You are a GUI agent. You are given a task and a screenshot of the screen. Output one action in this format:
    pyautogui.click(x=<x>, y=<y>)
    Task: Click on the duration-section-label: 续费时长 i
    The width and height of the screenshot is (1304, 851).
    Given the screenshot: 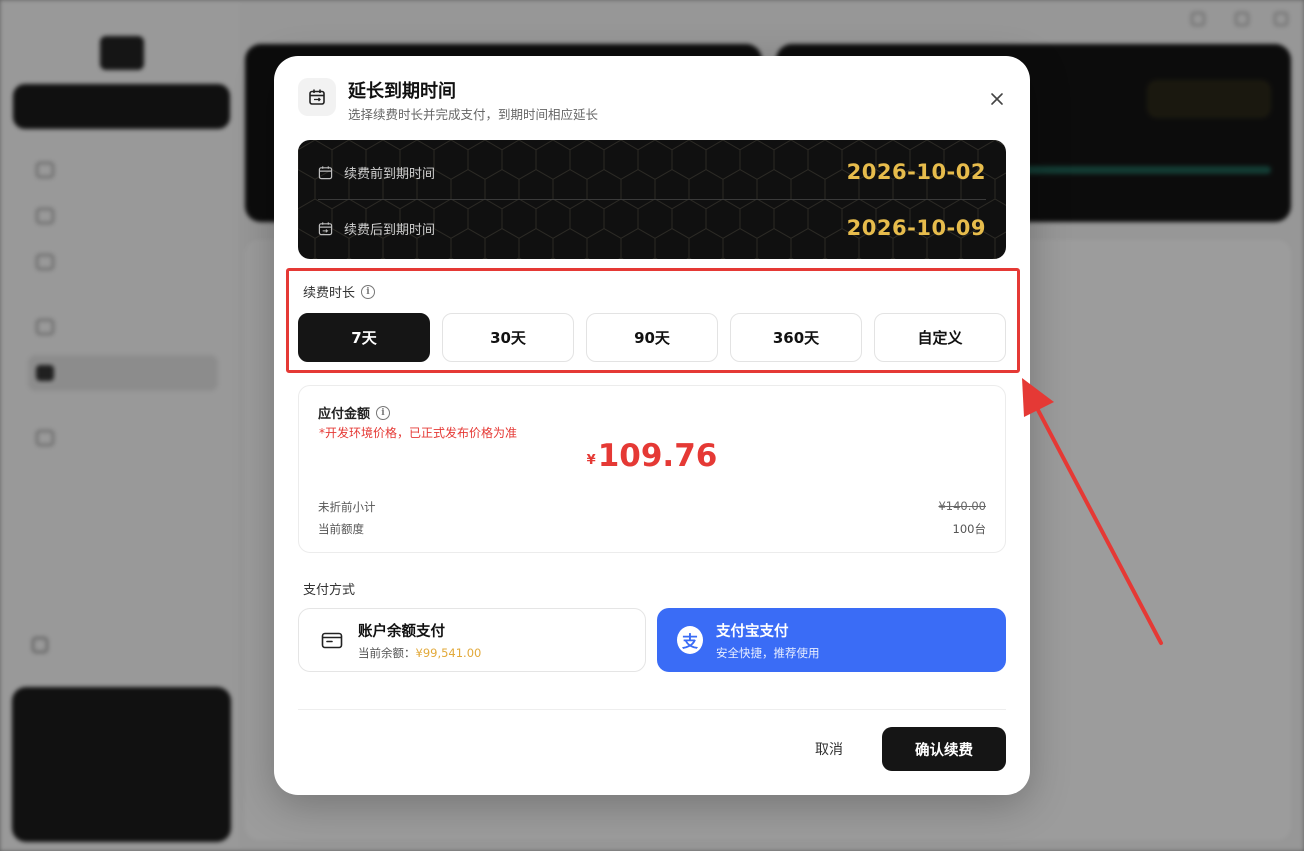 What is the action you would take?
    pyautogui.click(x=339, y=291)
    